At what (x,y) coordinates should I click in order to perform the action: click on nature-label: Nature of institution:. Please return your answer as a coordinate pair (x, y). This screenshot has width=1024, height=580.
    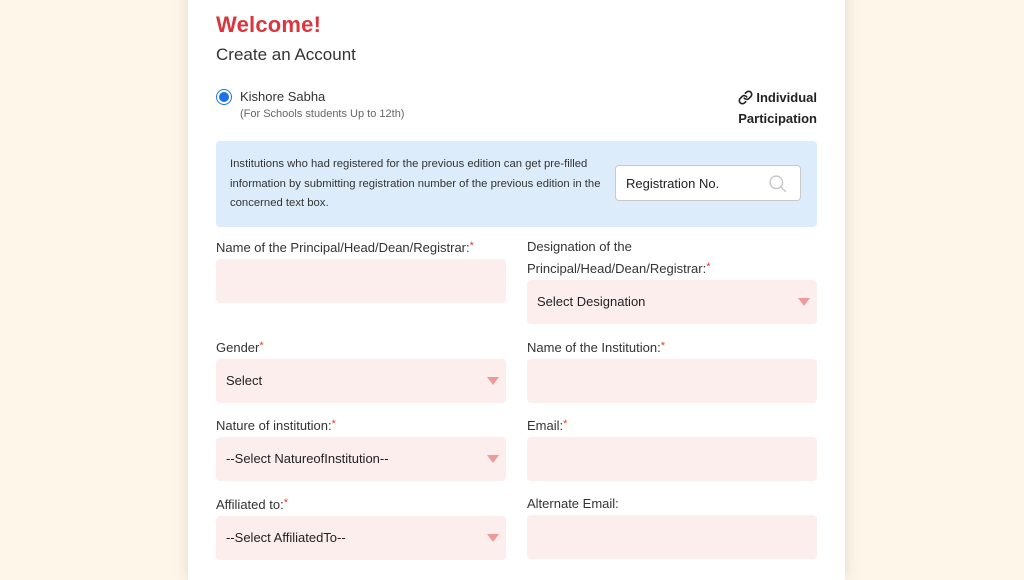
    Looking at the image, I should click on (274, 425).